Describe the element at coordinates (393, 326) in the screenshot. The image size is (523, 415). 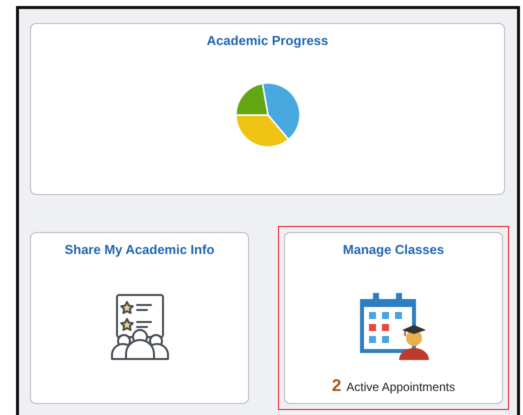
I see `calendar-student-icon` at that location.